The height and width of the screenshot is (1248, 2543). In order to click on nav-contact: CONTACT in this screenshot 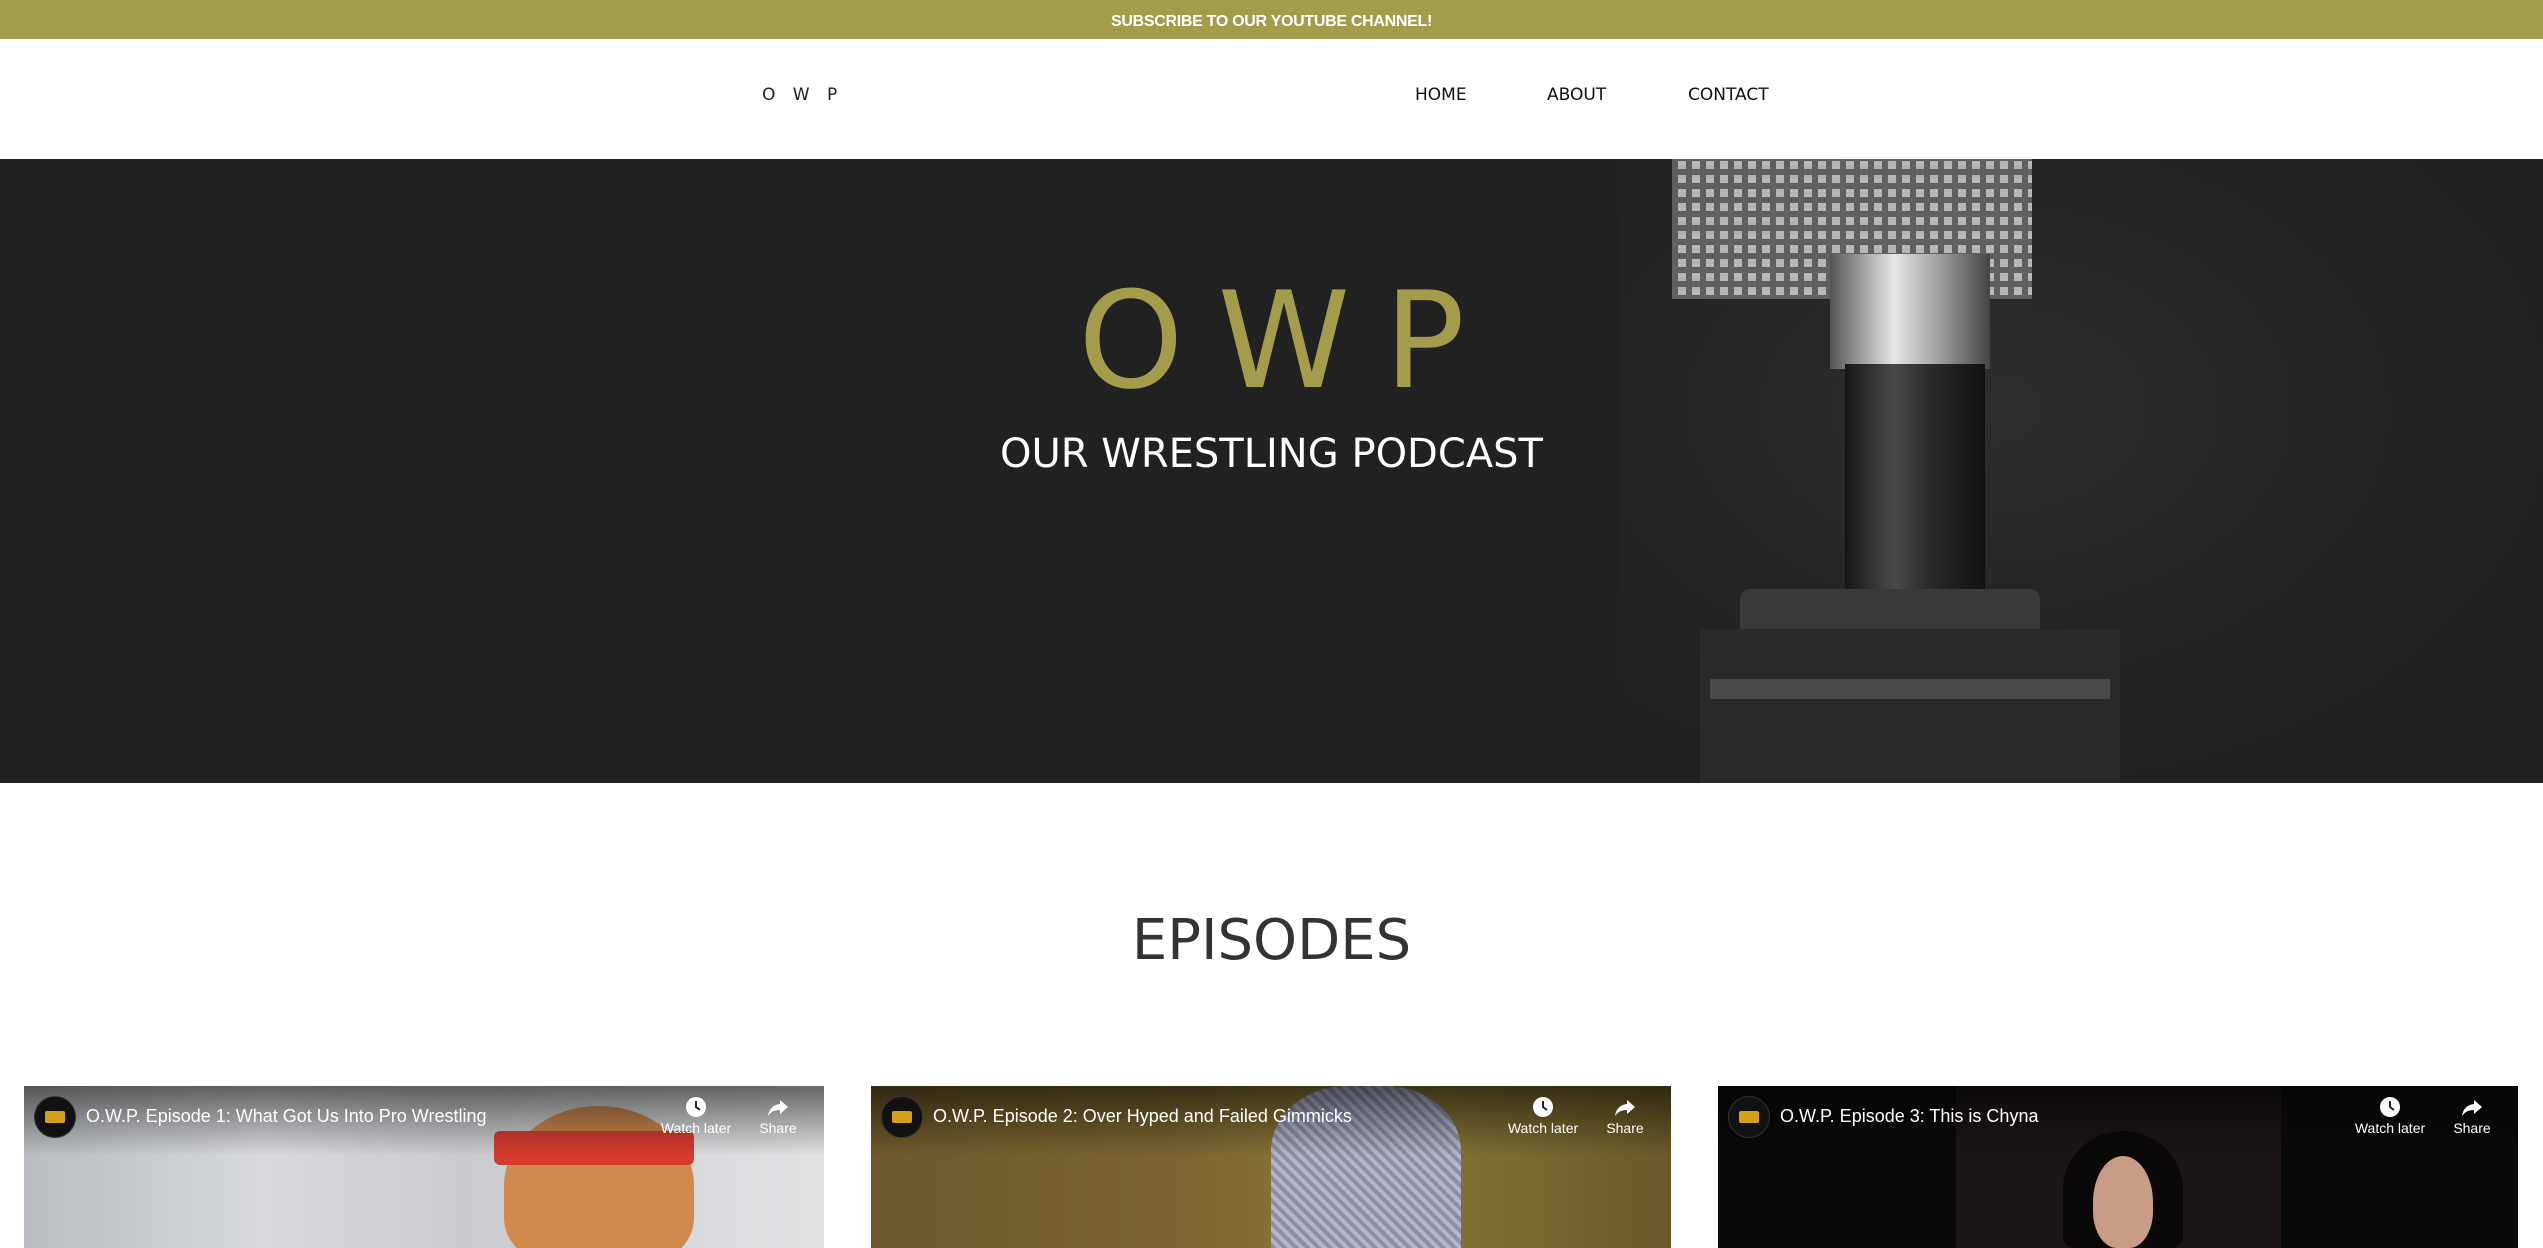, I will do `click(1728, 95)`.